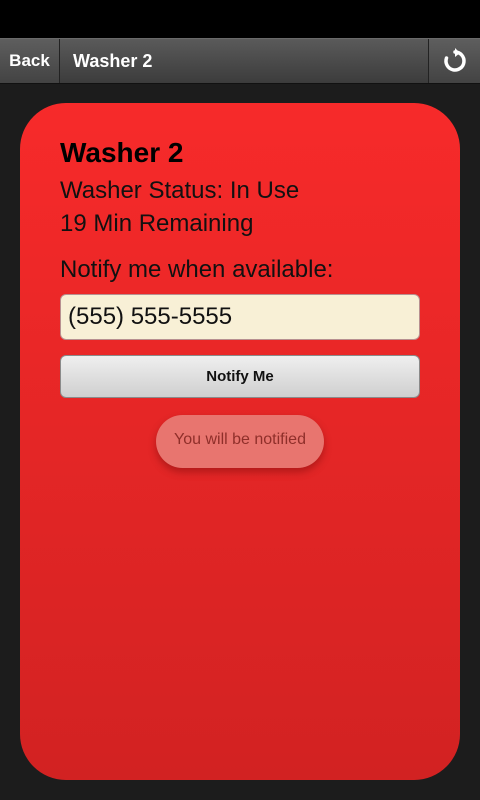 This screenshot has width=480, height=800. I want to click on notification-toast: You will be notified, so click(240, 441).